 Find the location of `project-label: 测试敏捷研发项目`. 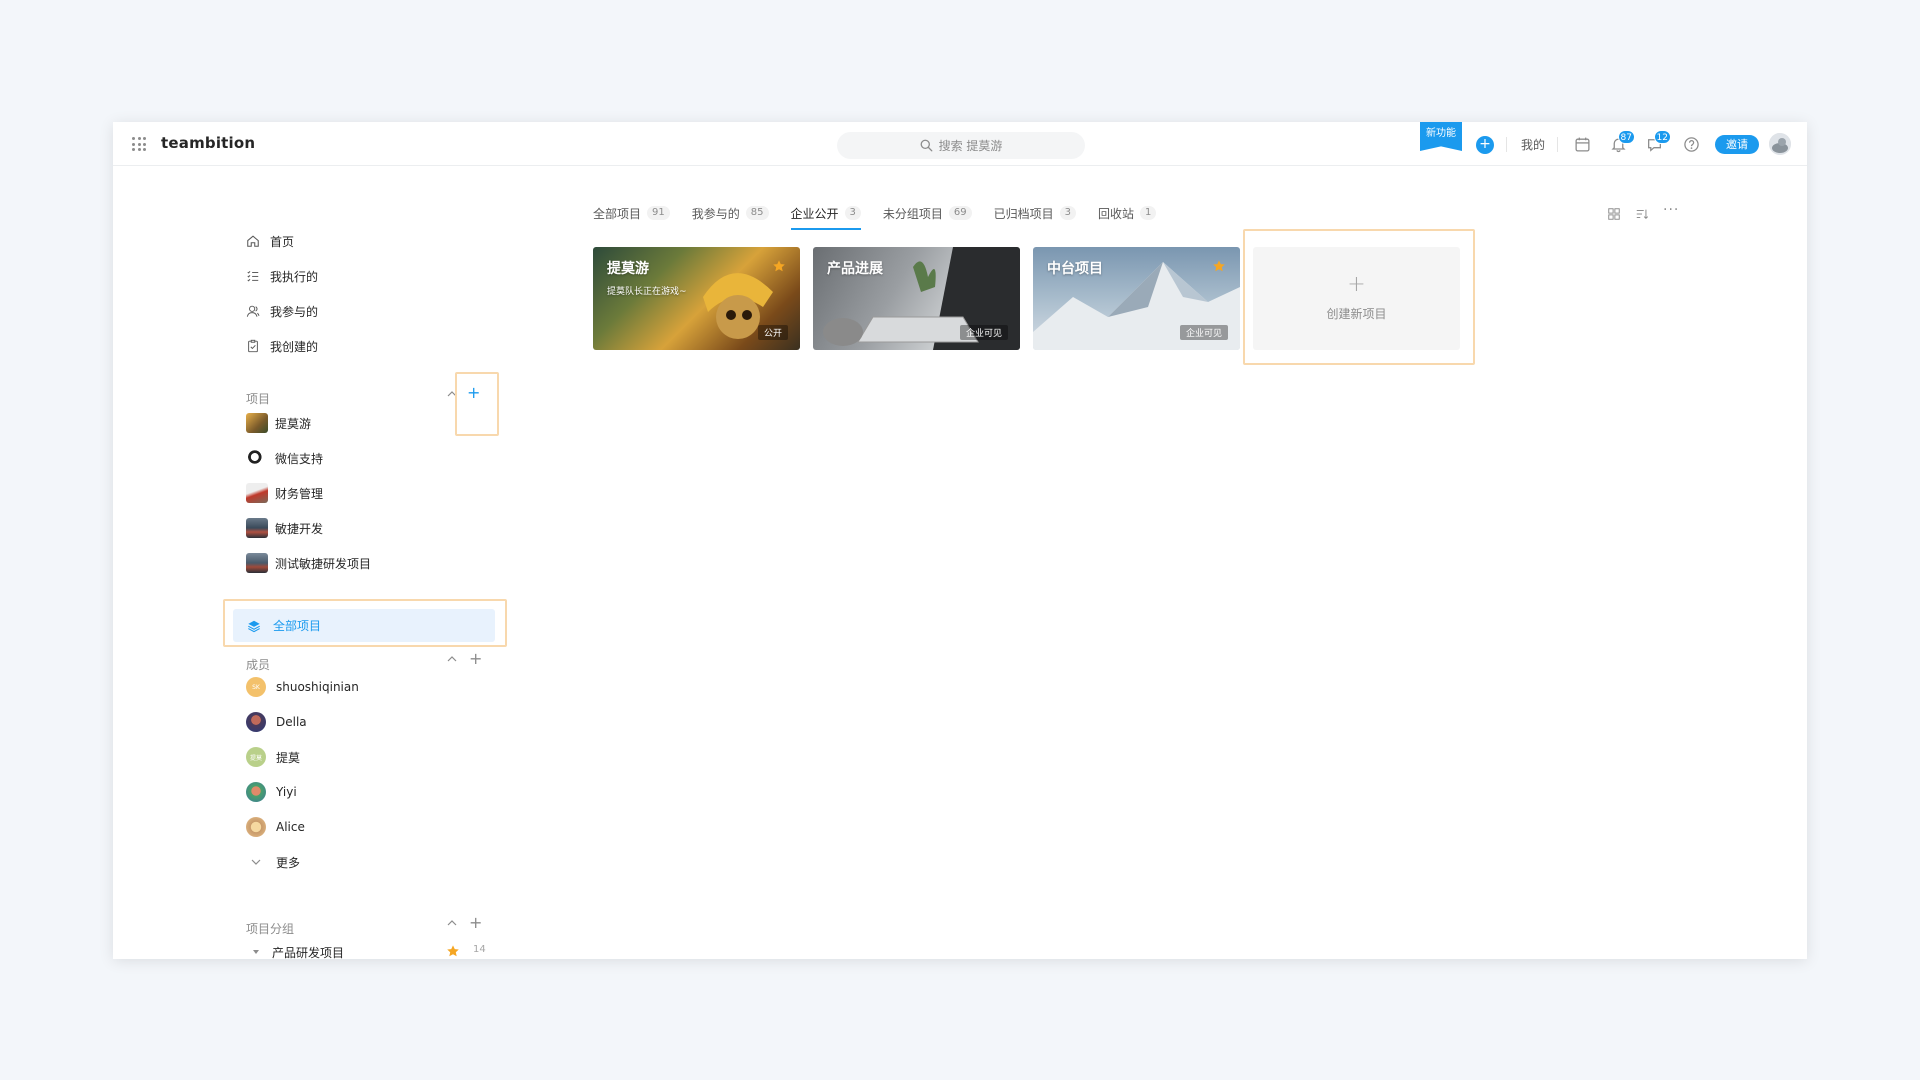

project-label: 测试敏捷研发项目 is located at coordinates (323, 563).